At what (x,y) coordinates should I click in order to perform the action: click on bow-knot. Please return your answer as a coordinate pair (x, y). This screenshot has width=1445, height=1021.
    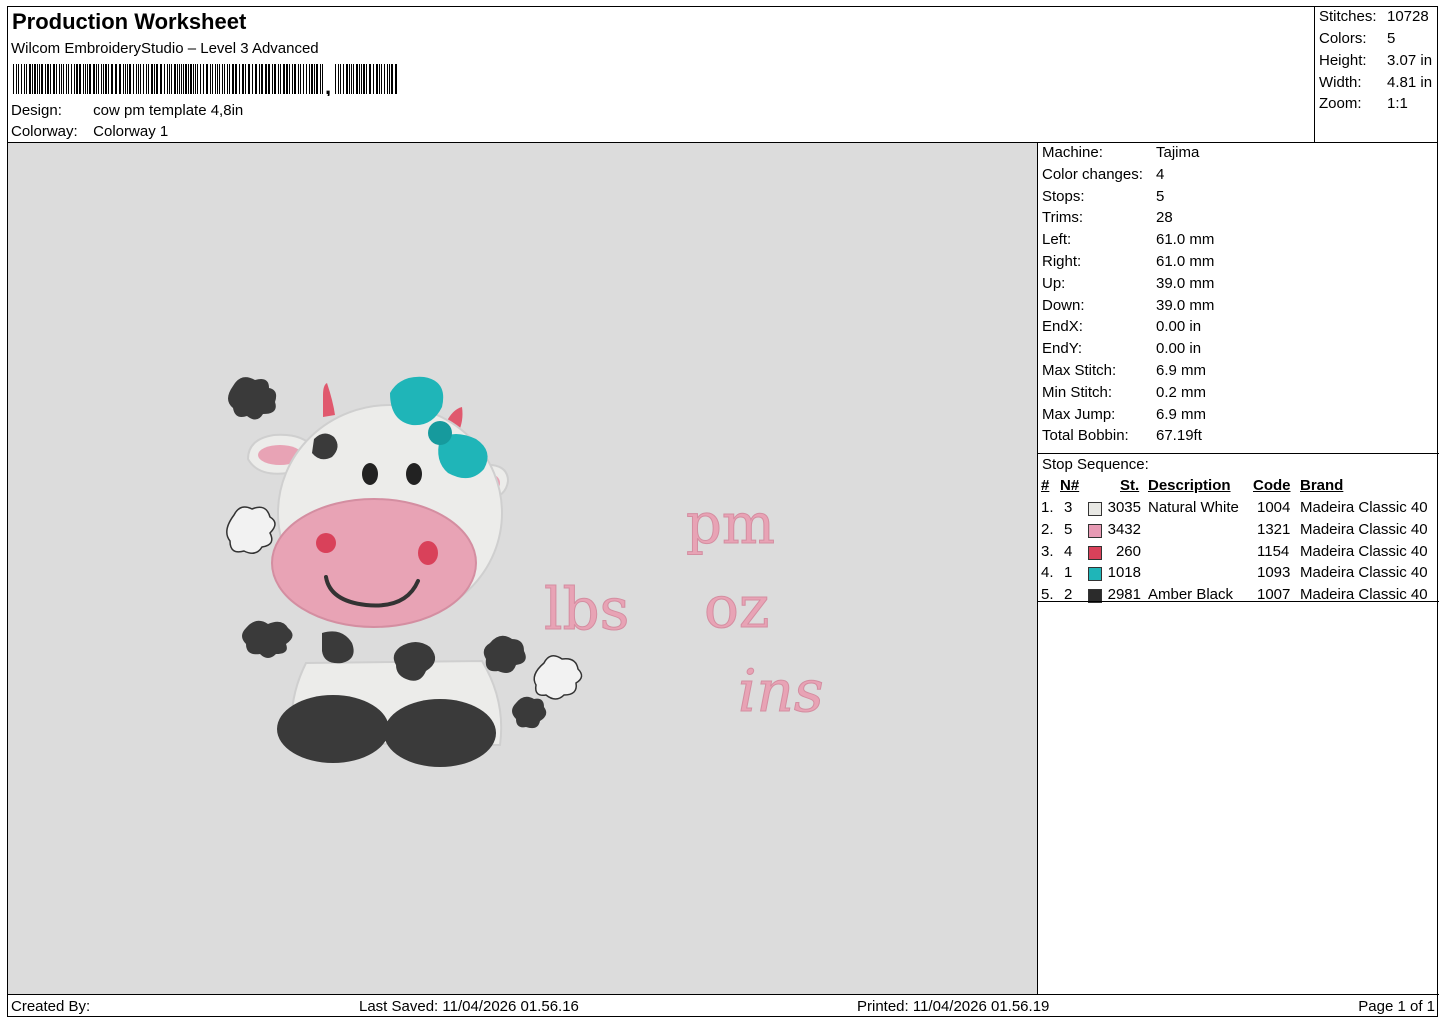
    Looking at the image, I should click on (440, 433).